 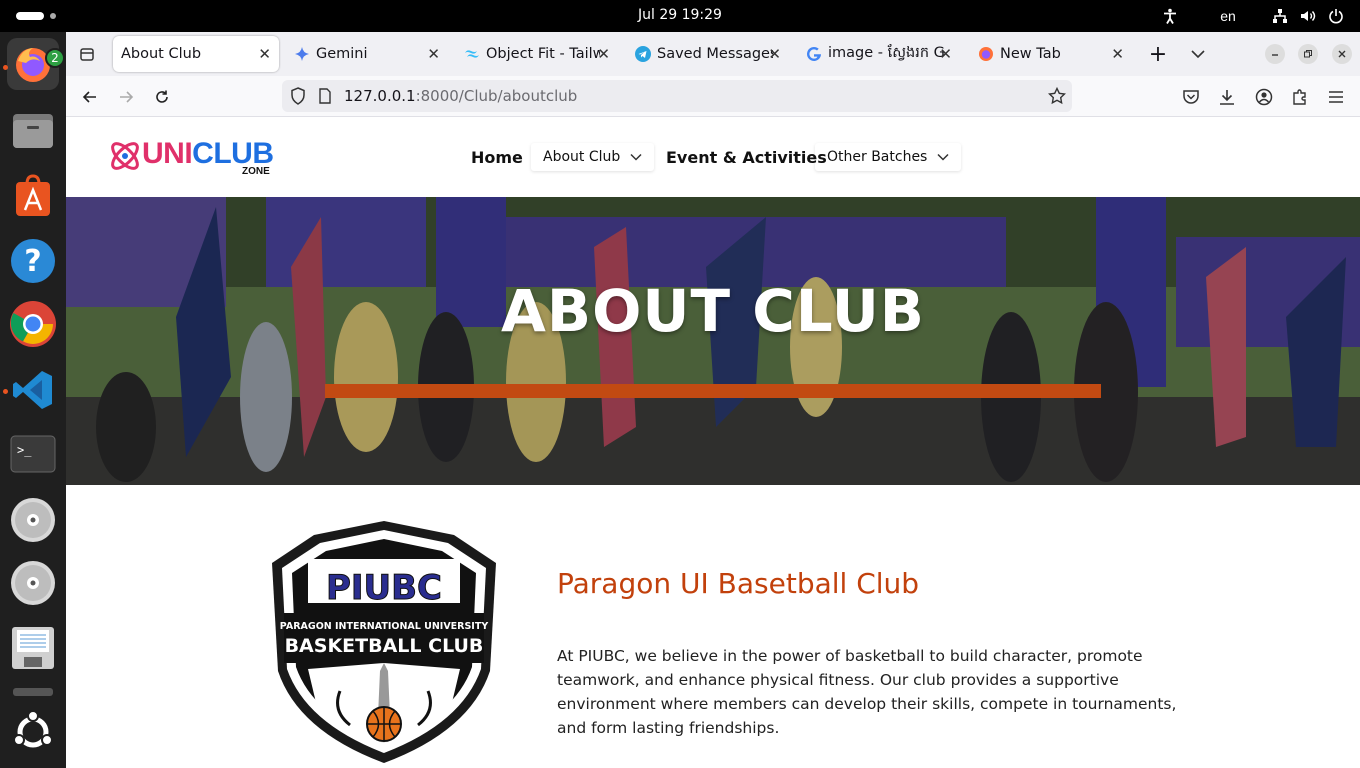 I want to click on clock: Jul 29 19:29, so click(x=680, y=15).